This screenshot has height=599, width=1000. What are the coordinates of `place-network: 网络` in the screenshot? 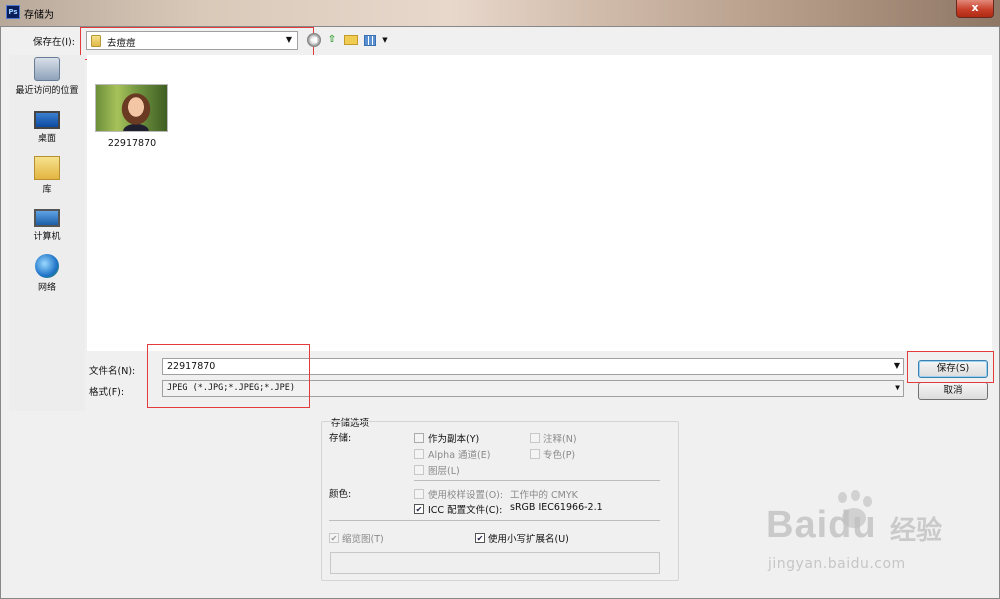 It's located at (47, 273).